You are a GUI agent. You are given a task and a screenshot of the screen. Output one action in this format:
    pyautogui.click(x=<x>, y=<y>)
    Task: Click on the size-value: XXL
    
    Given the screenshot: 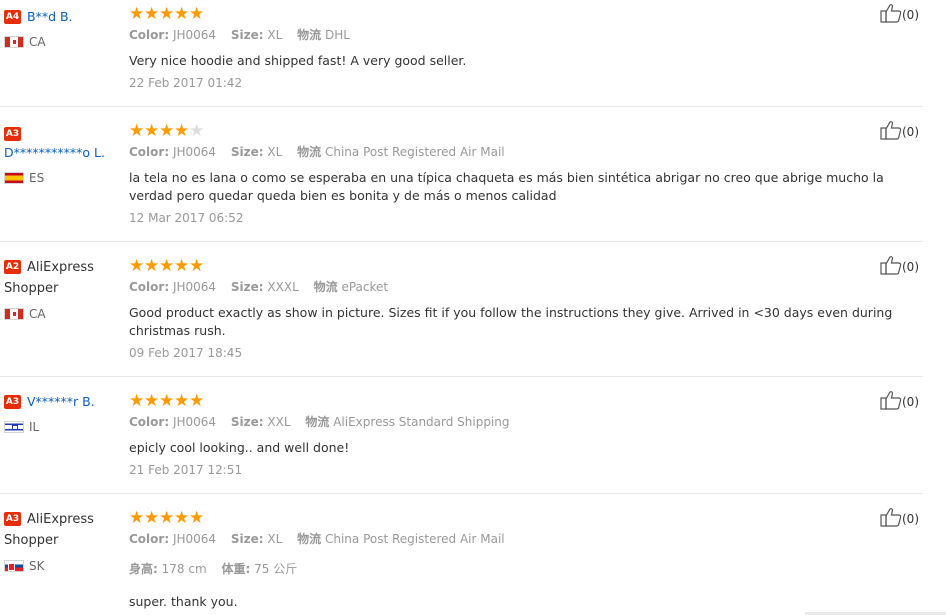 What is the action you would take?
    pyautogui.click(x=279, y=422)
    